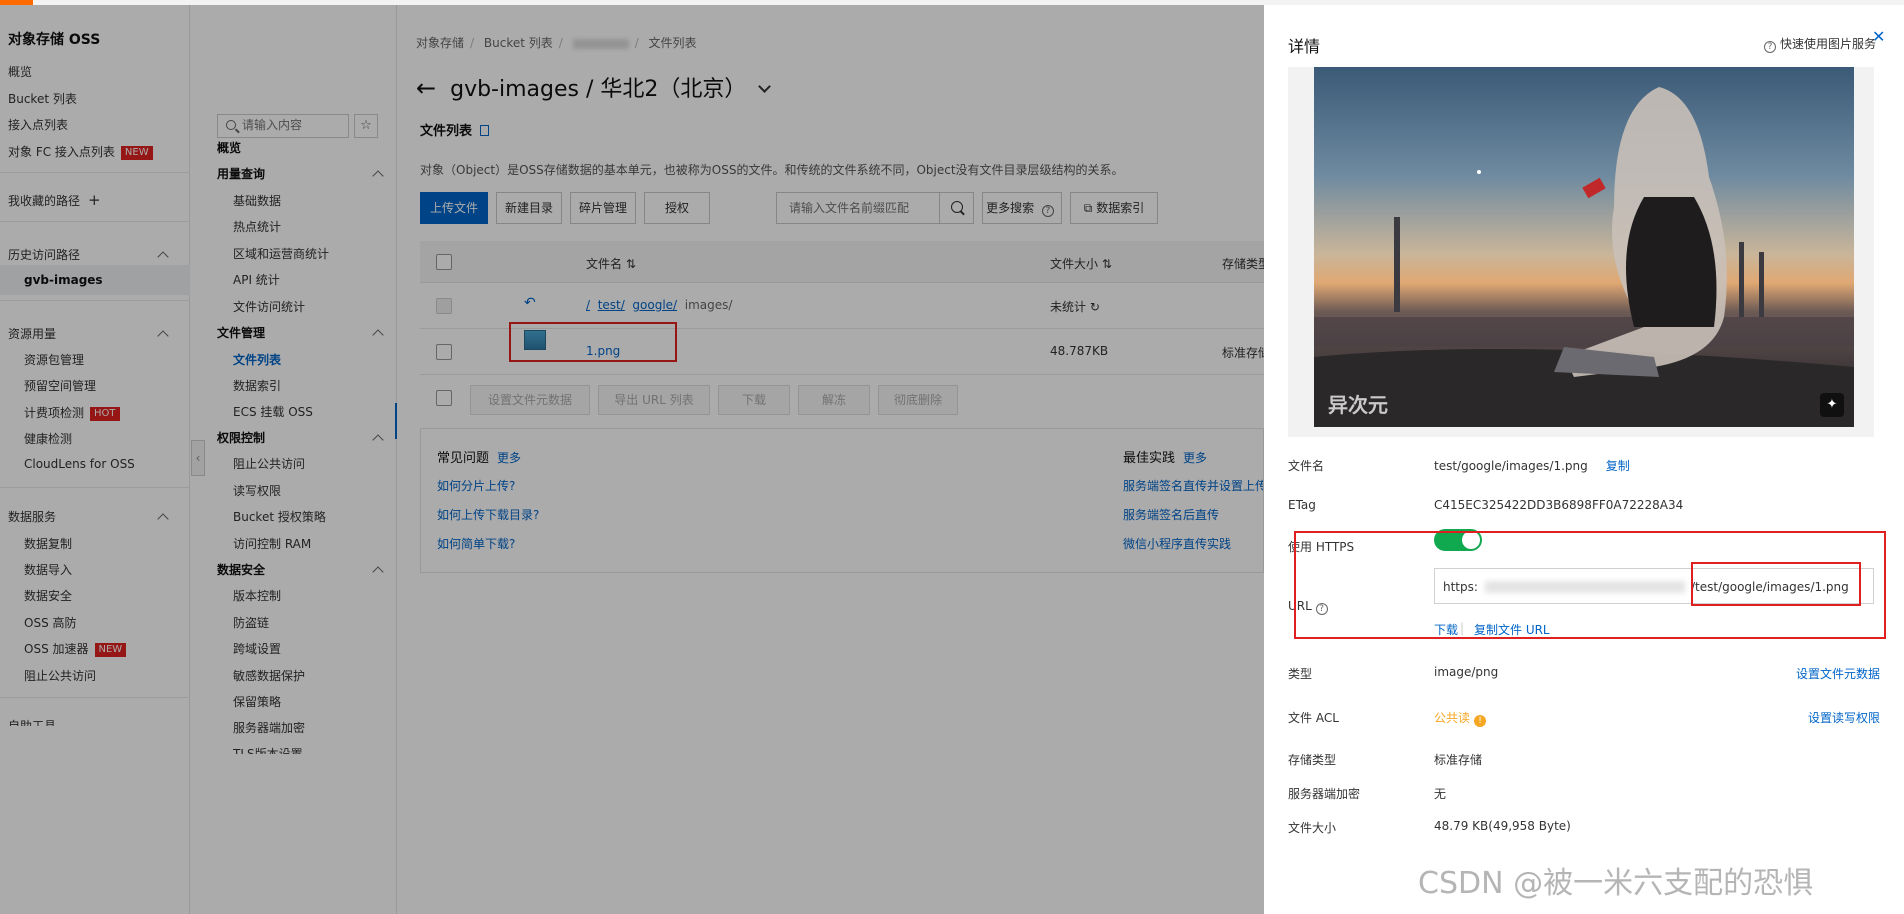 This screenshot has width=1904, height=914. What do you see at coordinates (1440, 794) in the screenshot?
I see `value-encryption: 无` at bounding box center [1440, 794].